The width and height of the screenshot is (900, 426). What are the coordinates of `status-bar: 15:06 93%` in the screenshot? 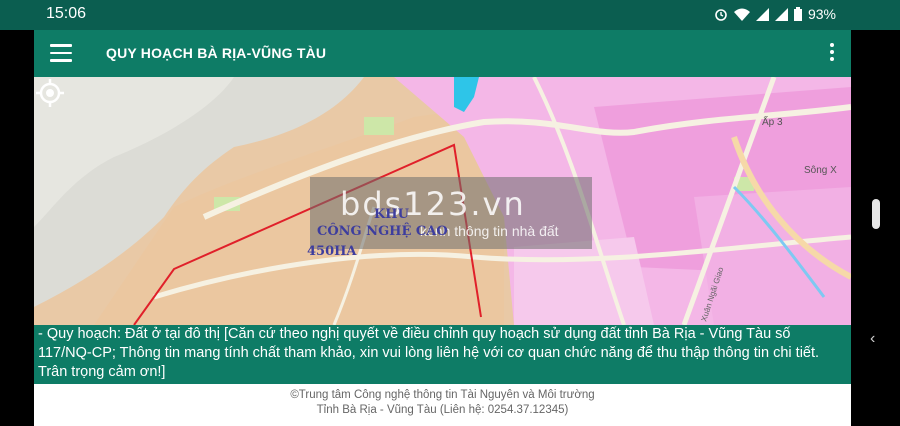 It's located at (450, 15).